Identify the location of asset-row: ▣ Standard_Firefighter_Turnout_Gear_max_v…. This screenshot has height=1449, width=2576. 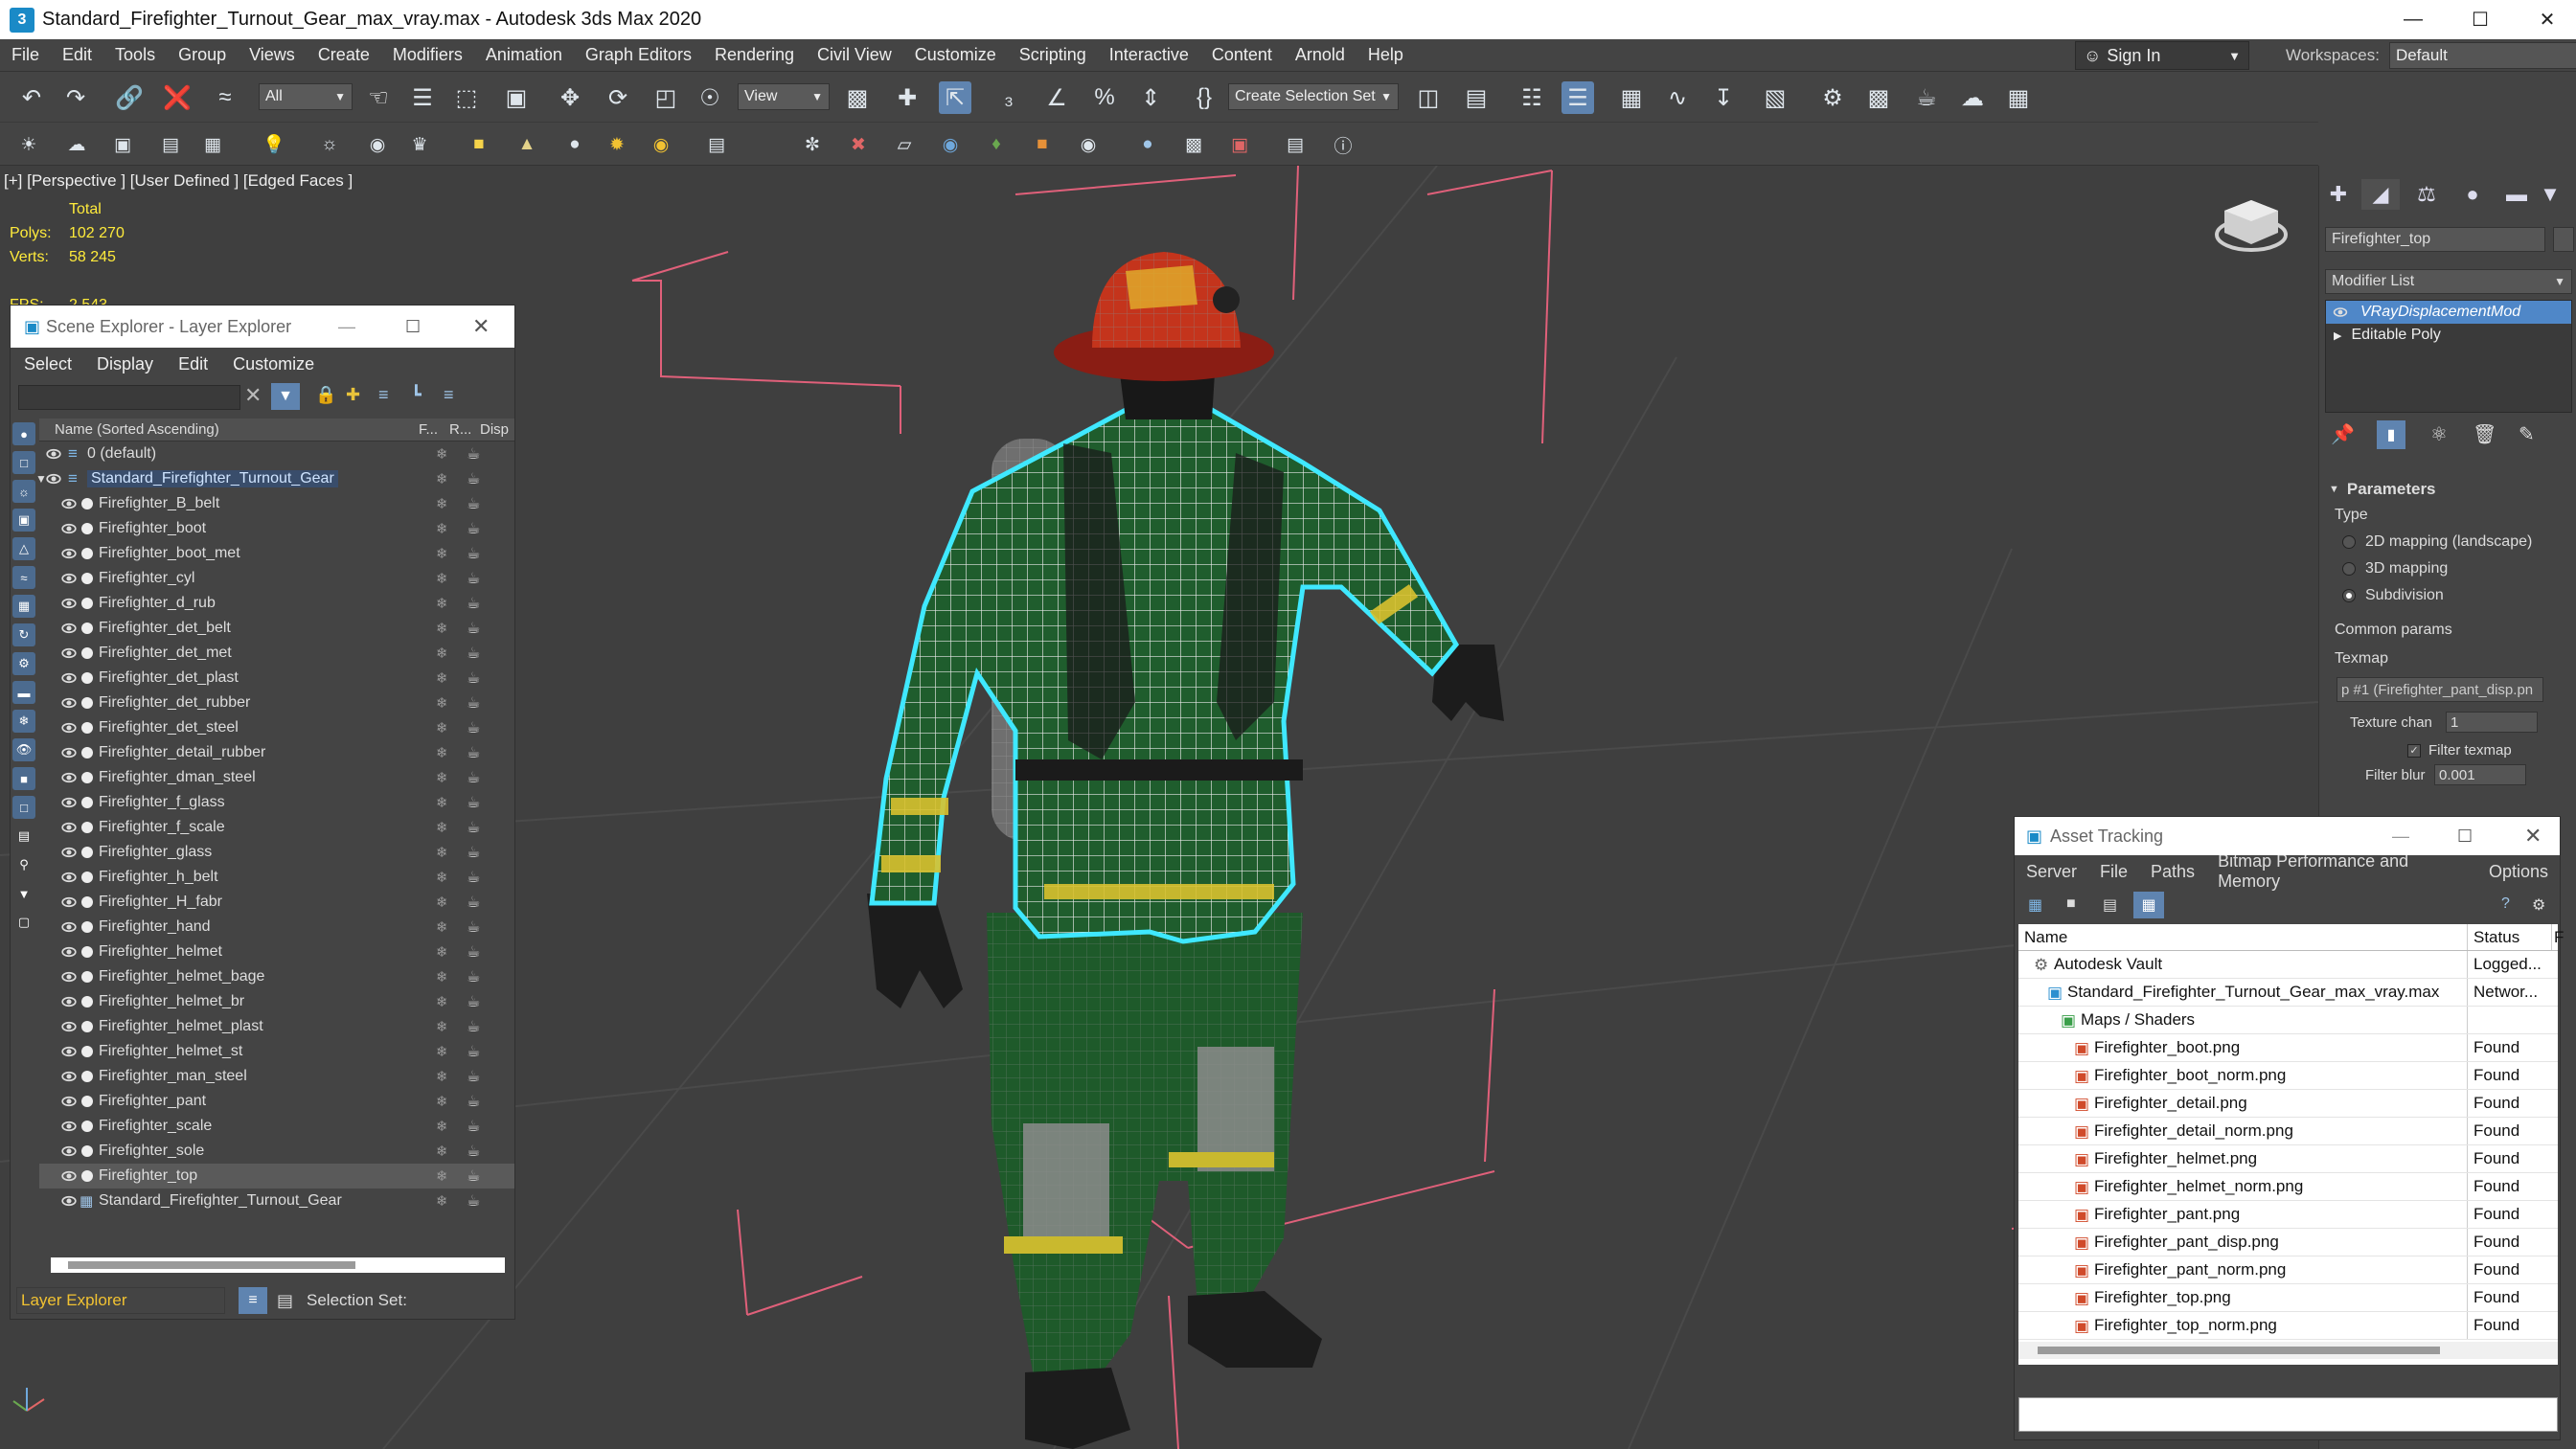
(2288, 993).